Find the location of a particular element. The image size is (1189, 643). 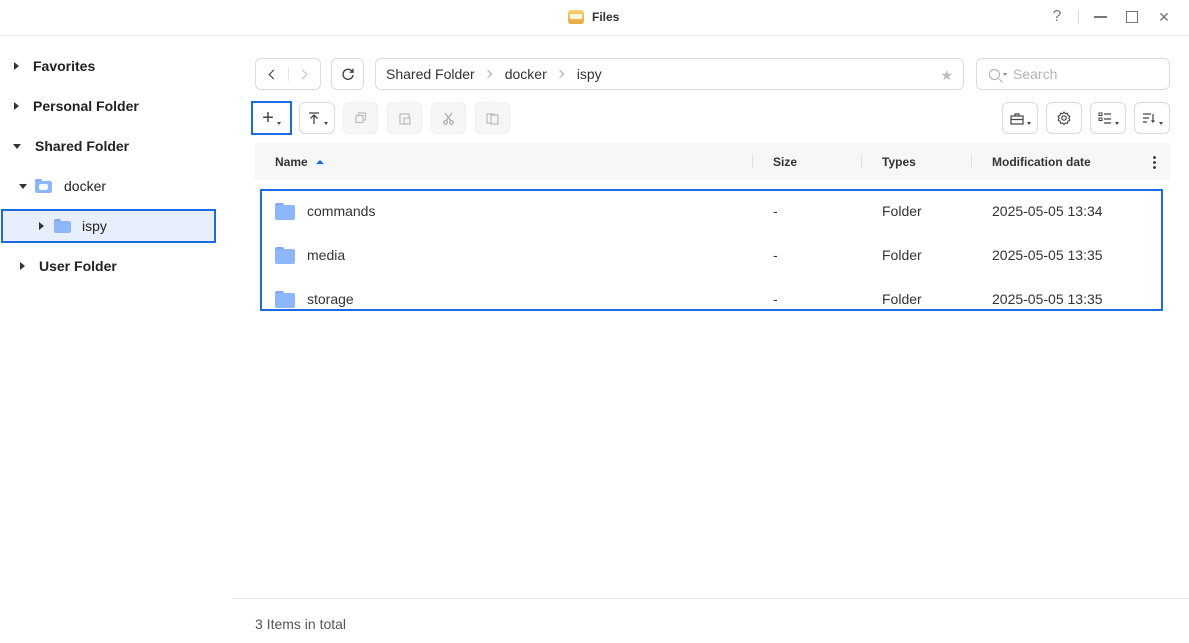

create-dropdown-caret-icon is located at coordinates (278, 123).